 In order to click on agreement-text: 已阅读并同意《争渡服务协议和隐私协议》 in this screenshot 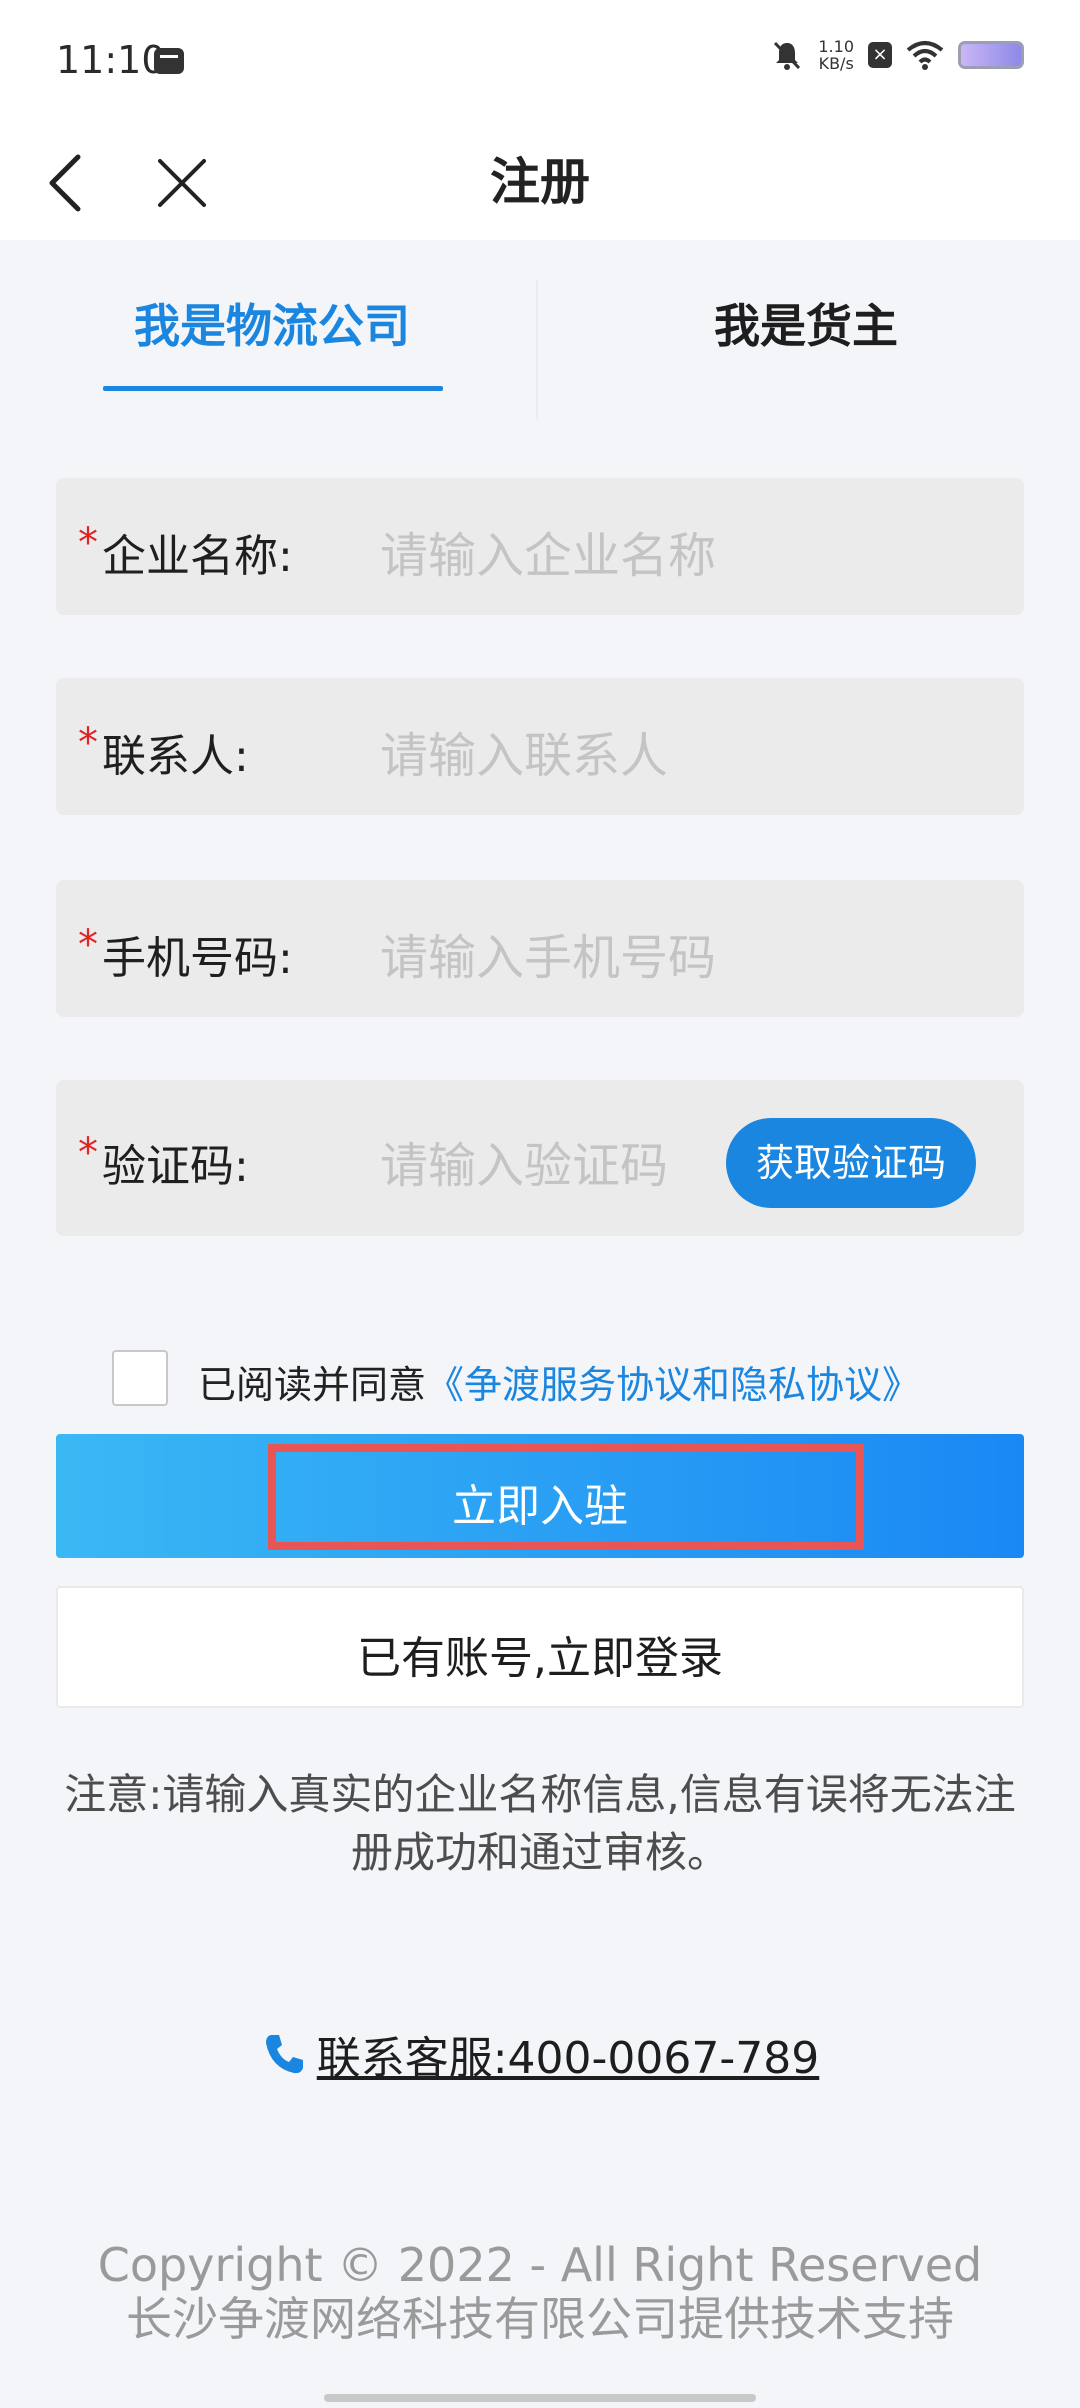, I will do `click(559, 1381)`.